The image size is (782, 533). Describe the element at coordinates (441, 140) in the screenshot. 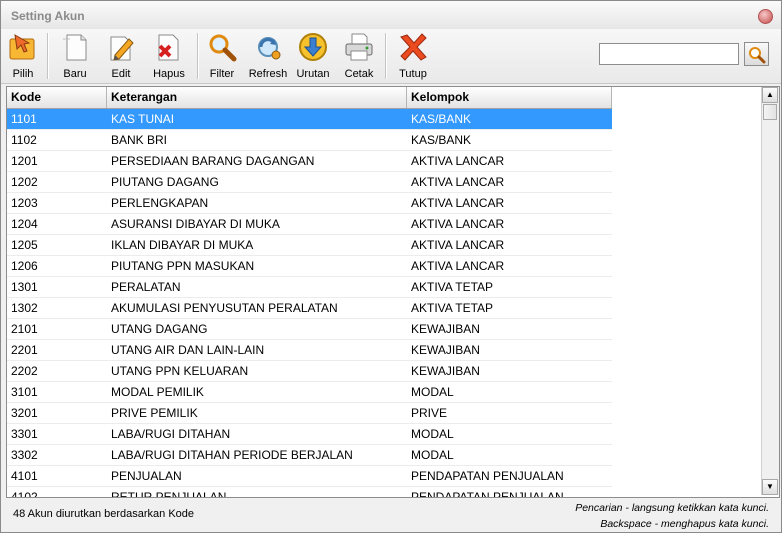

I see `cell-kelompok: KAS/BANK` at that location.